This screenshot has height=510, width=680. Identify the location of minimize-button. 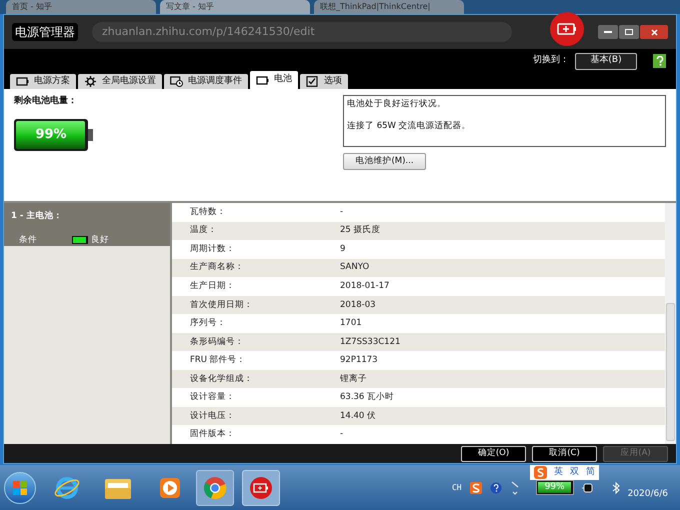
(608, 32).